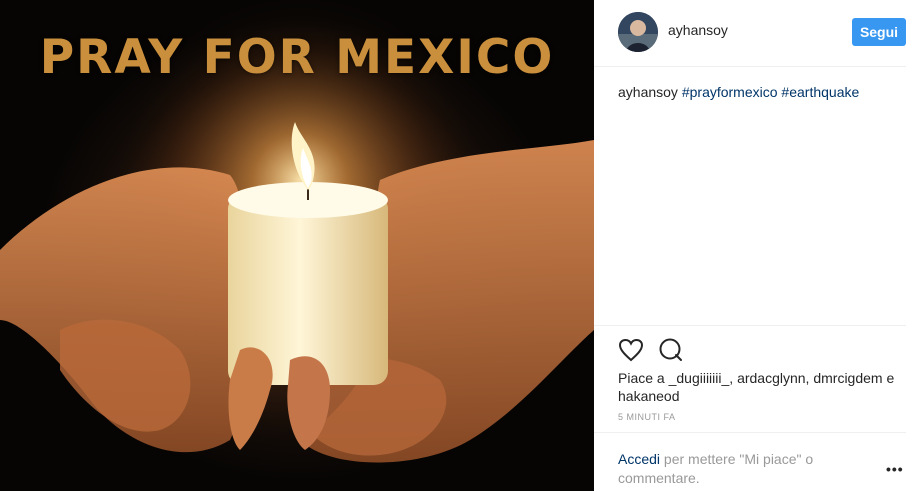  I want to click on header-username: ayhansoy, so click(698, 30).